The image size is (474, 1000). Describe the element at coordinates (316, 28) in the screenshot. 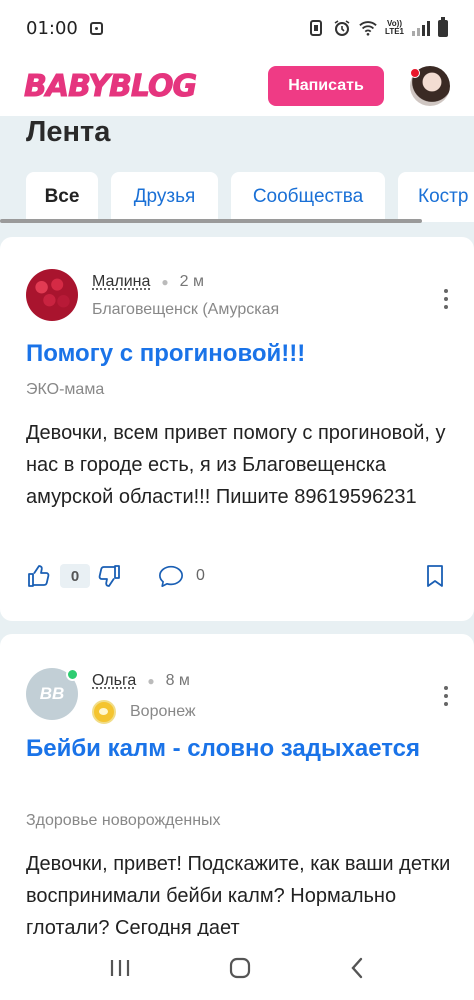

I see `battery-saver-icon` at that location.